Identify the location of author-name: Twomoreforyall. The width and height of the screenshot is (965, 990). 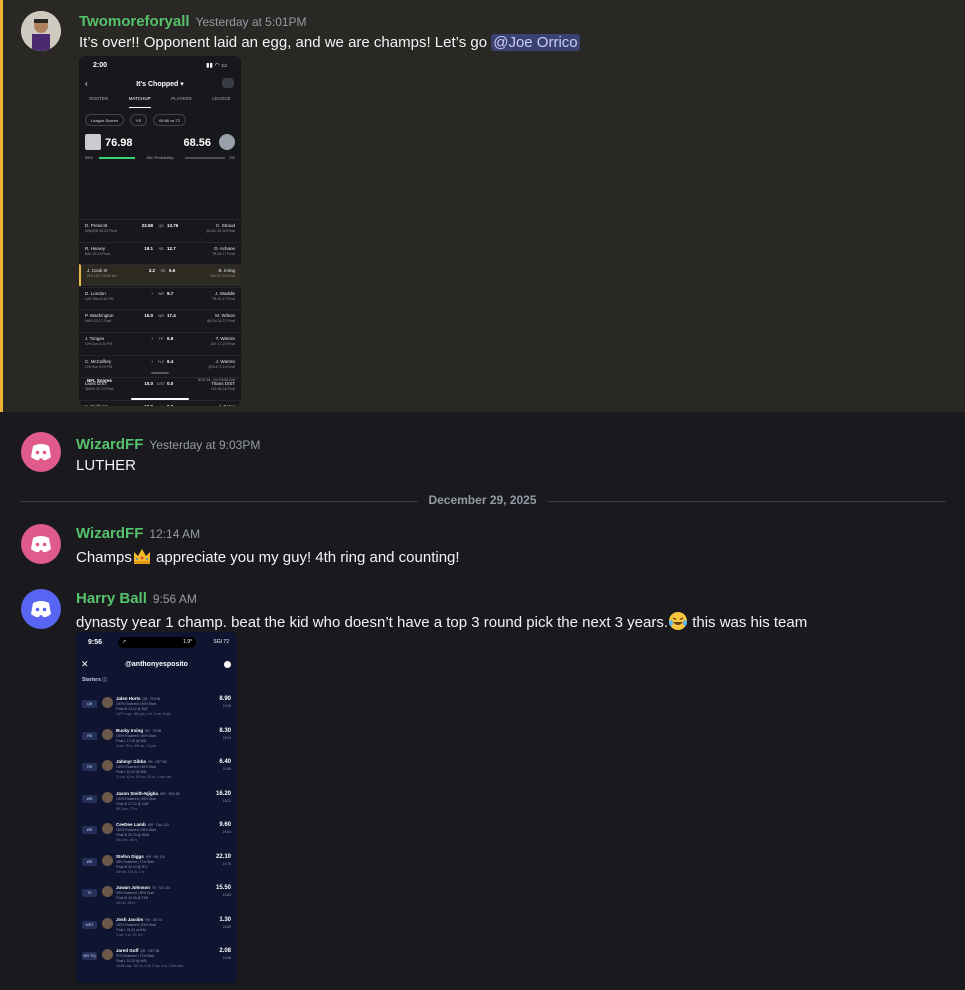
(134, 21).